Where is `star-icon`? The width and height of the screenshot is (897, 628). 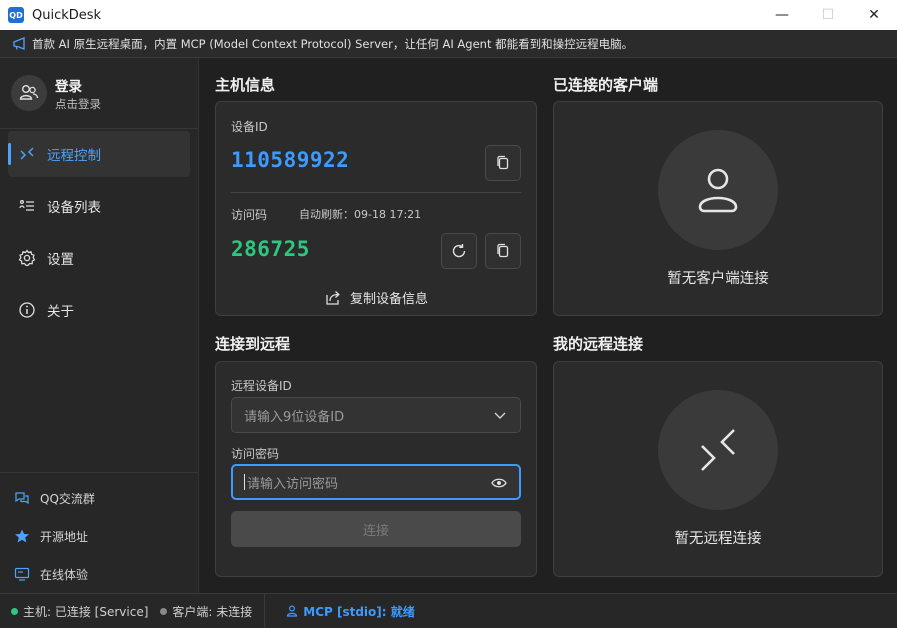 star-icon is located at coordinates (22, 536).